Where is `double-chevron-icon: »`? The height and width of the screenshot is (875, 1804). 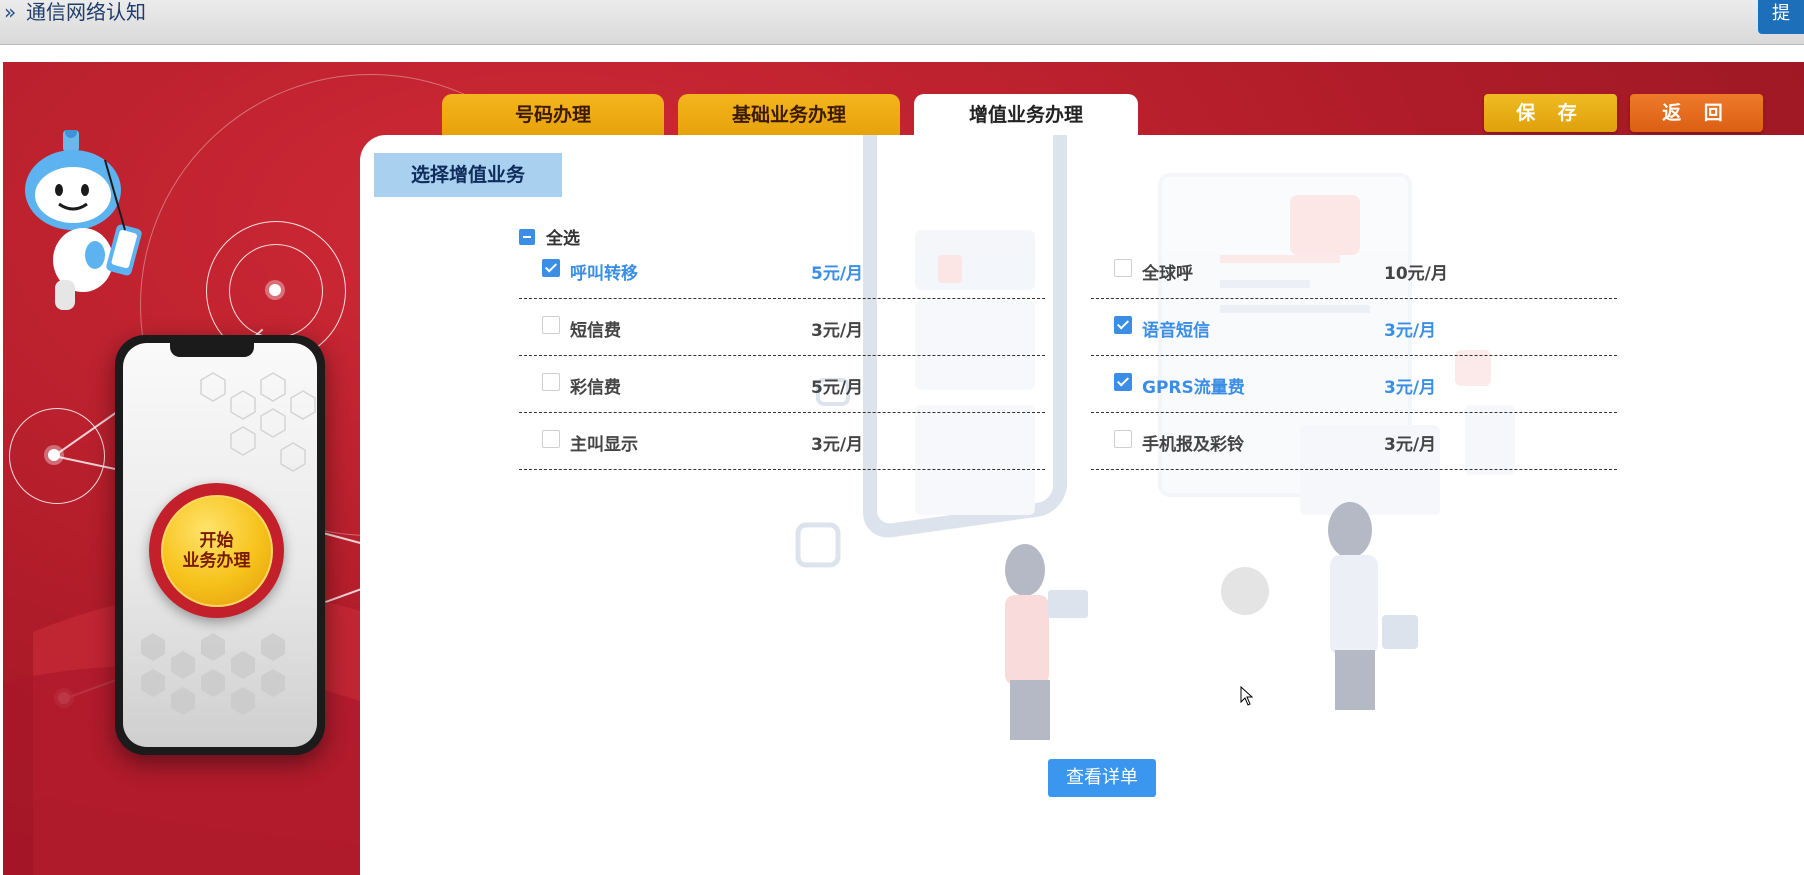 double-chevron-icon: » is located at coordinates (10, 12).